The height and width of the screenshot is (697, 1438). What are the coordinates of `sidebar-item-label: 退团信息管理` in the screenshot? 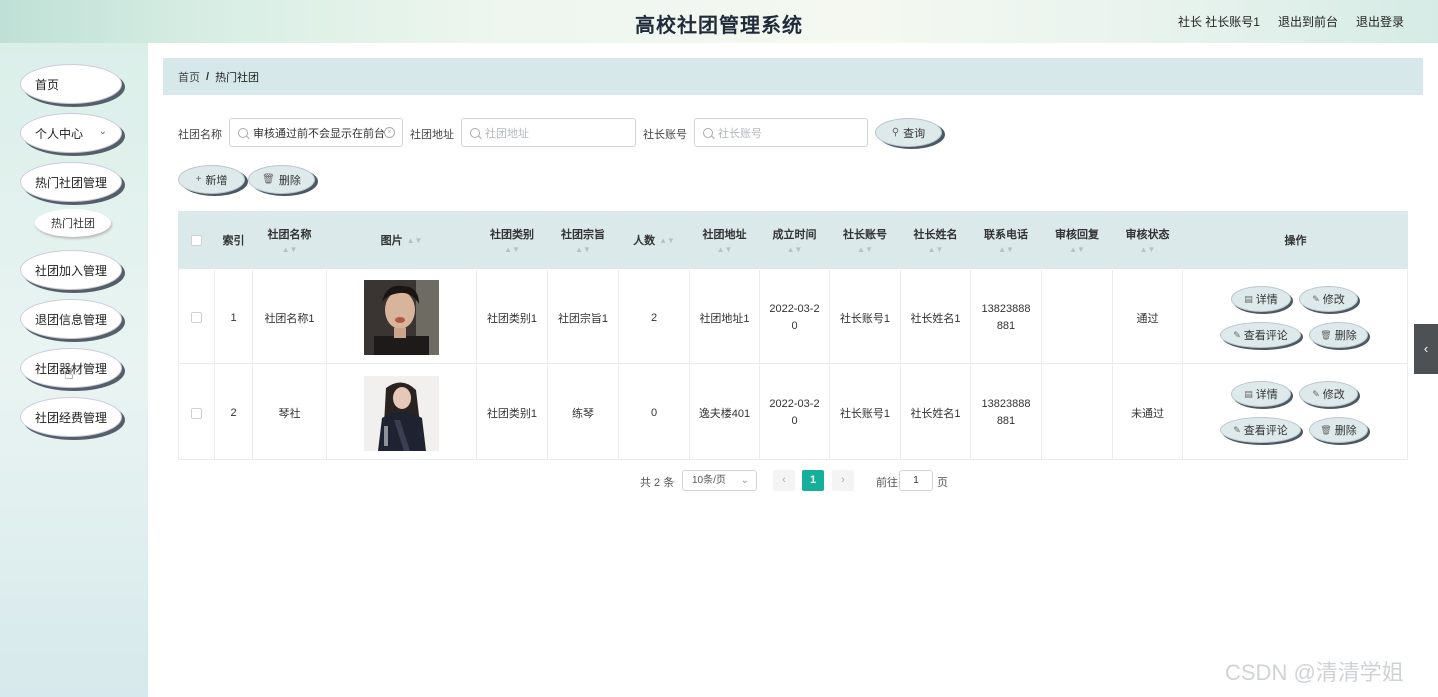 It's located at (71, 319).